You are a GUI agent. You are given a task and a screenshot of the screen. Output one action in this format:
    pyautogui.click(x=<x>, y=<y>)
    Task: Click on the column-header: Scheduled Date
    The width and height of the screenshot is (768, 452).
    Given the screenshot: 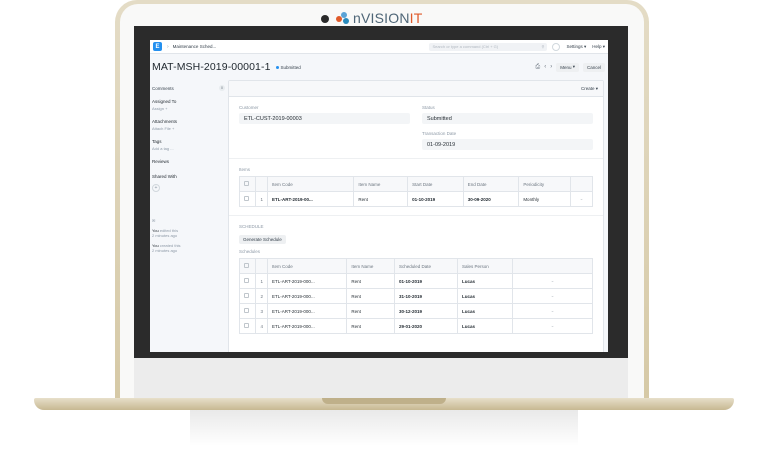 What is the action you would take?
    pyautogui.click(x=426, y=266)
    